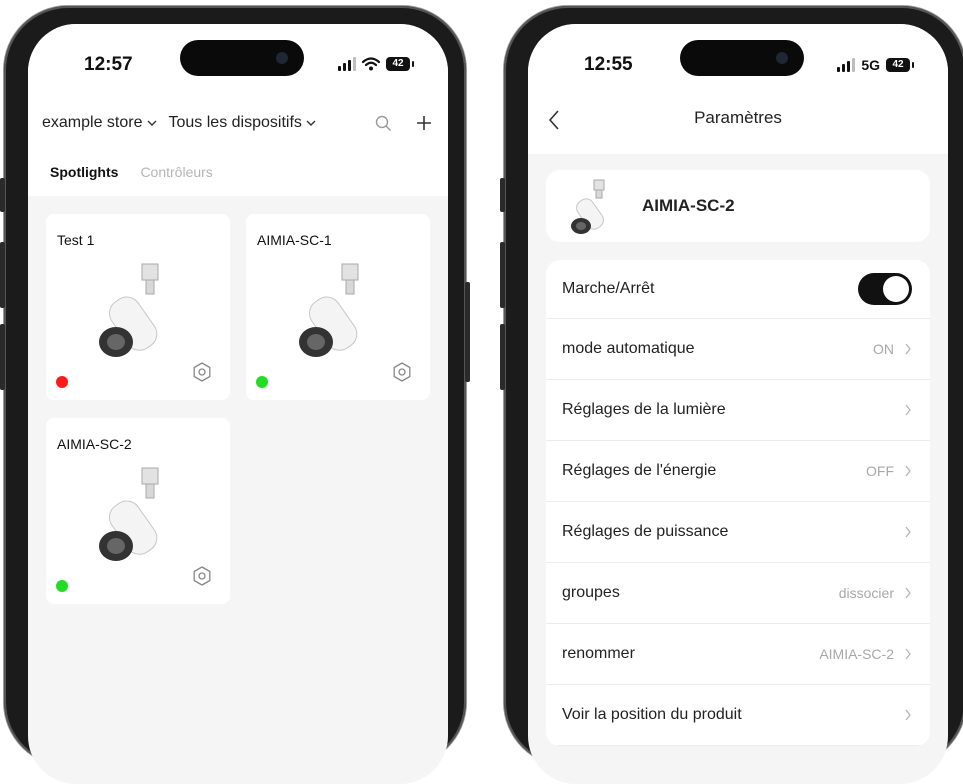 This screenshot has height=784, width=963. Describe the element at coordinates (608, 288) in the screenshot. I see `settings-row-label: Marche/Arrêt` at that location.